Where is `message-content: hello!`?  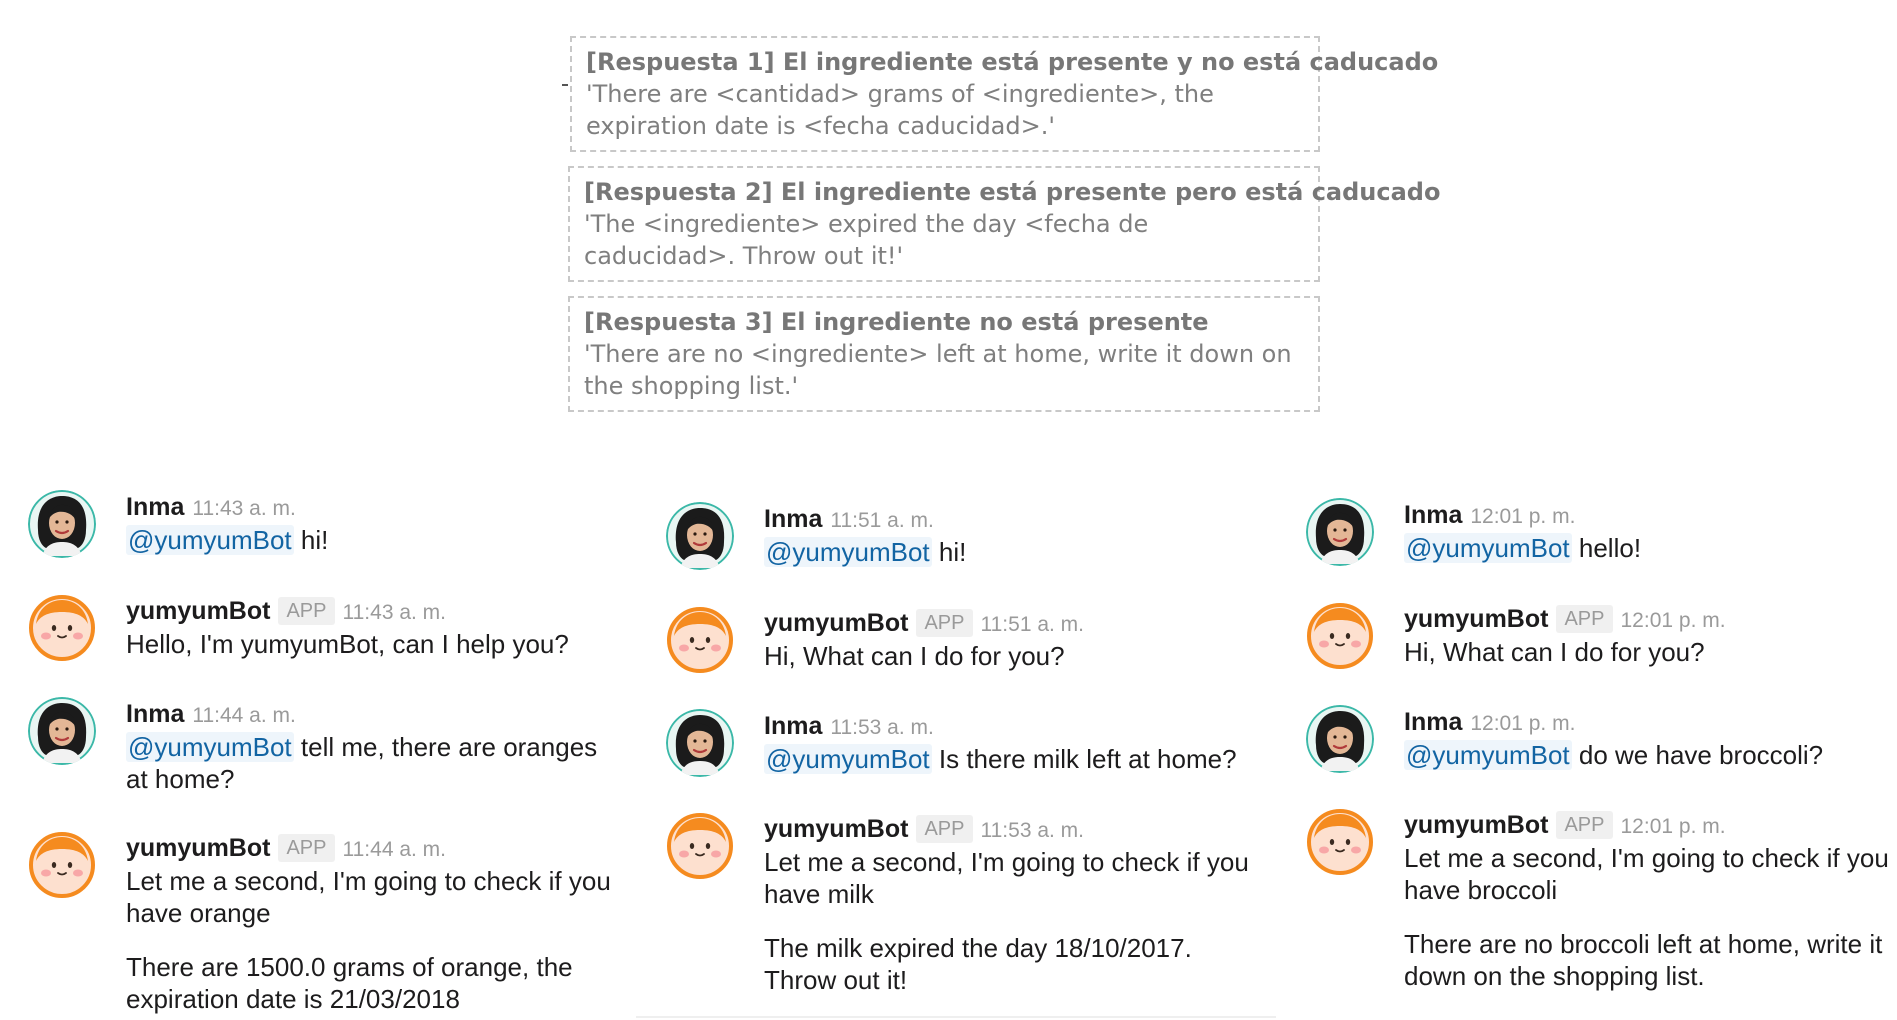
message-content: hello! is located at coordinates (1606, 548).